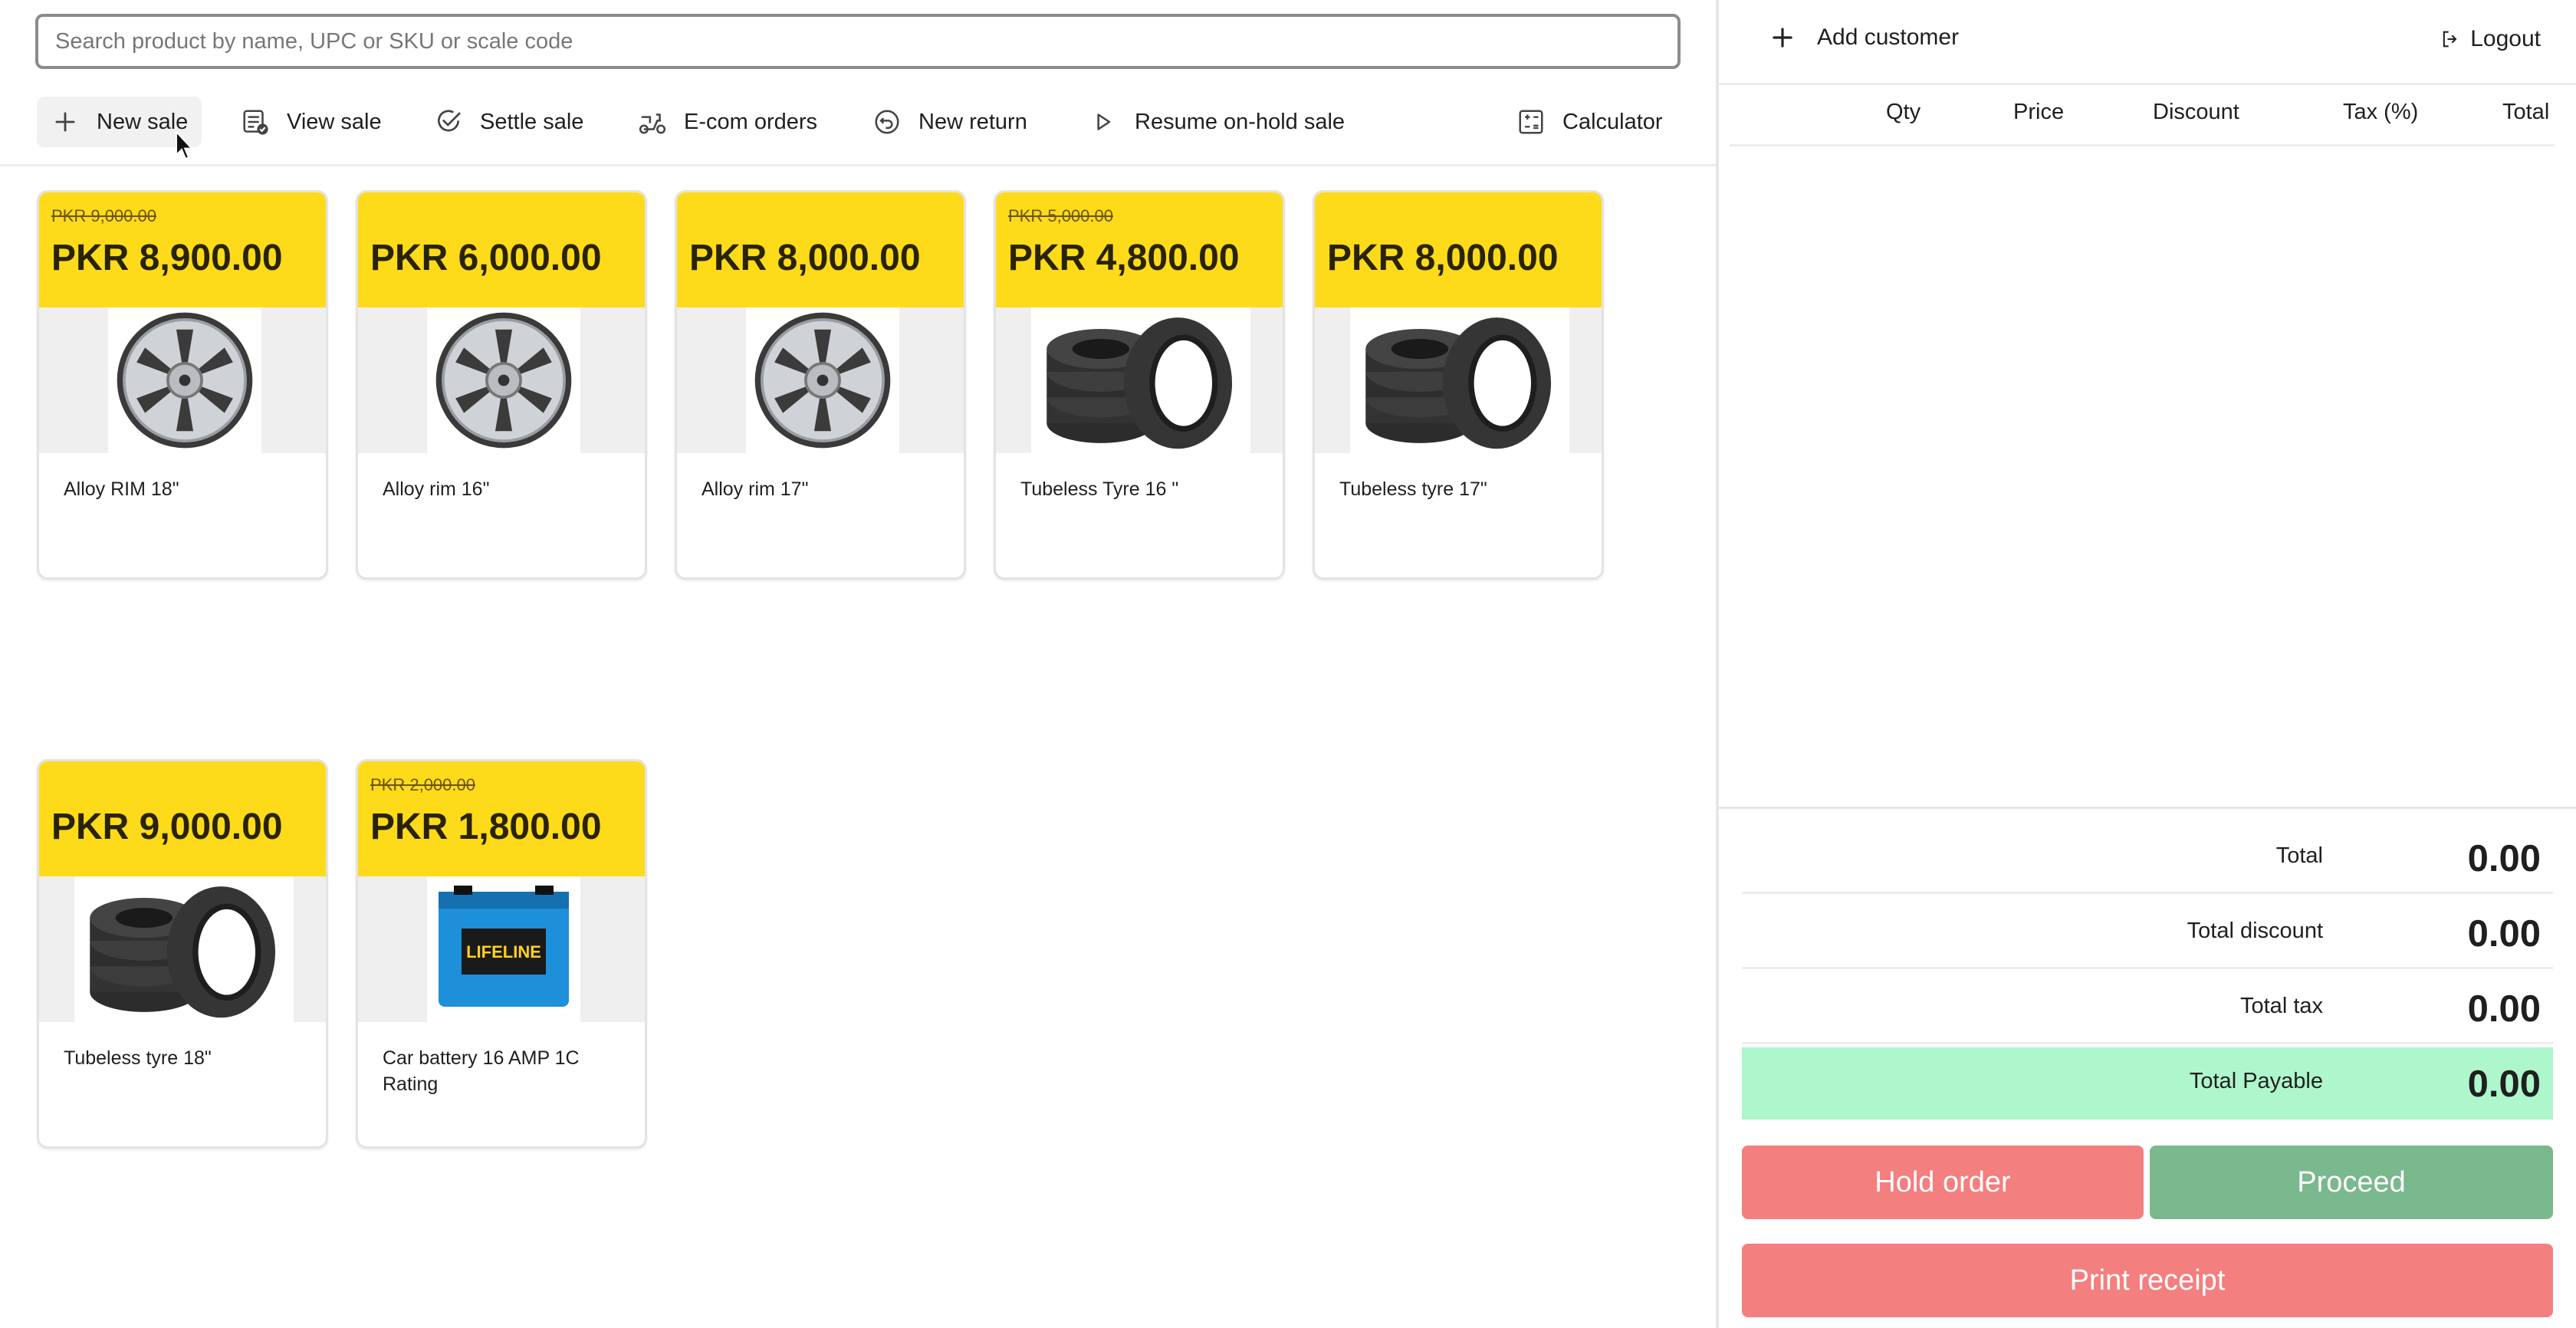 This screenshot has height=1328, width=2576. What do you see at coordinates (1104, 121) in the screenshot?
I see `play-icon` at bounding box center [1104, 121].